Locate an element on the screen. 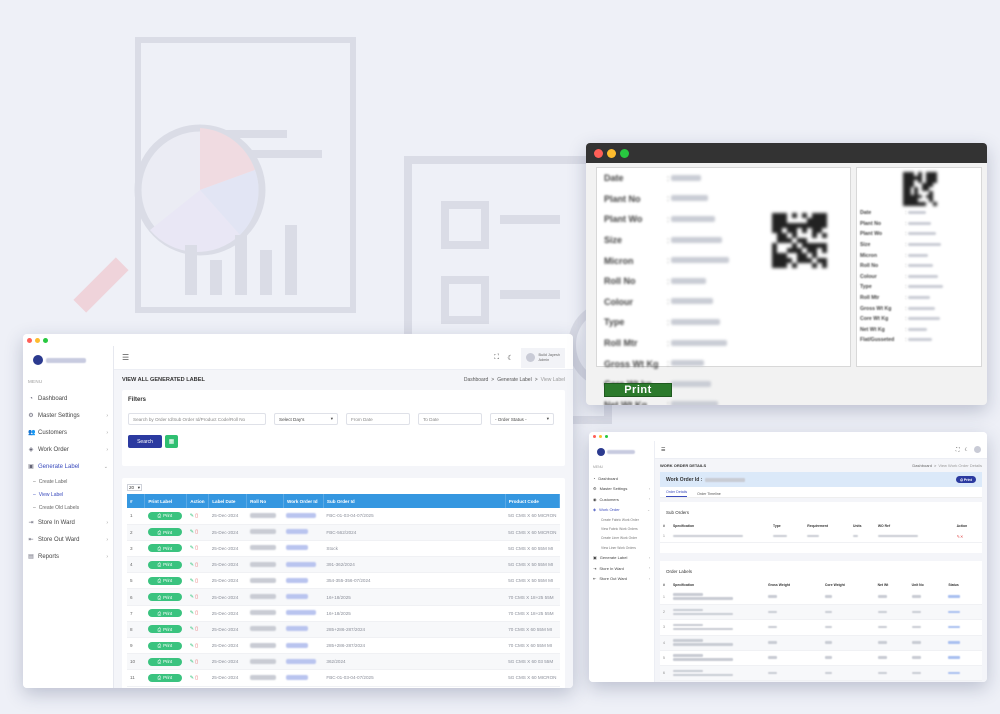  sidebar-item-generate-label: ▣ Generate Label ⌄ is located at coordinates (68, 466).